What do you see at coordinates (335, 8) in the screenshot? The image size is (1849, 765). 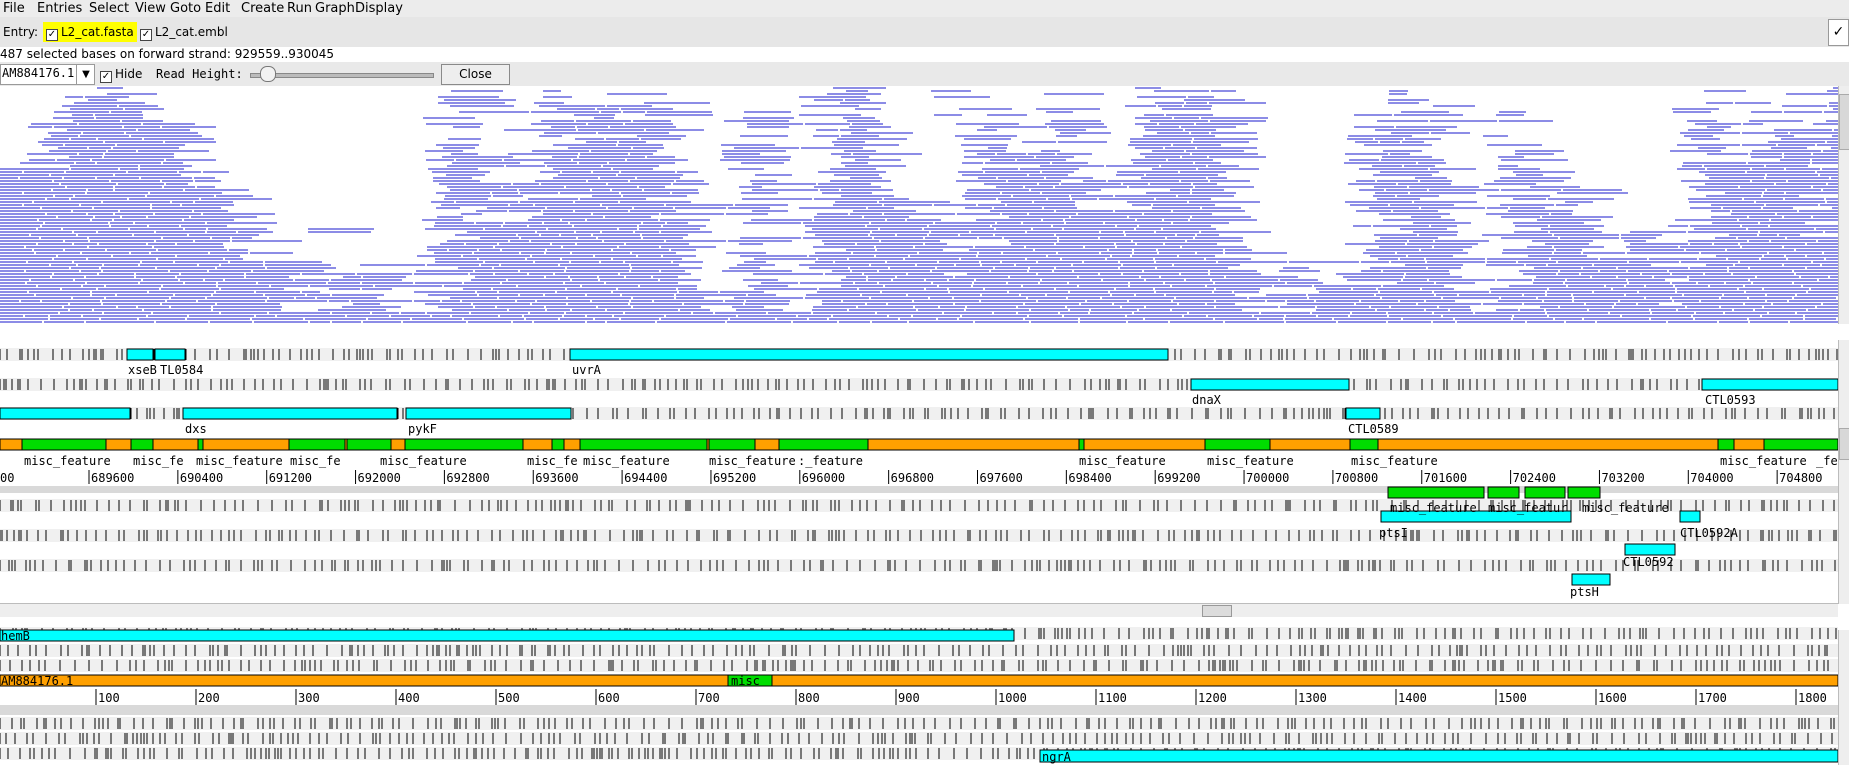 I see `menu-graph: Graph` at bounding box center [335, 8].